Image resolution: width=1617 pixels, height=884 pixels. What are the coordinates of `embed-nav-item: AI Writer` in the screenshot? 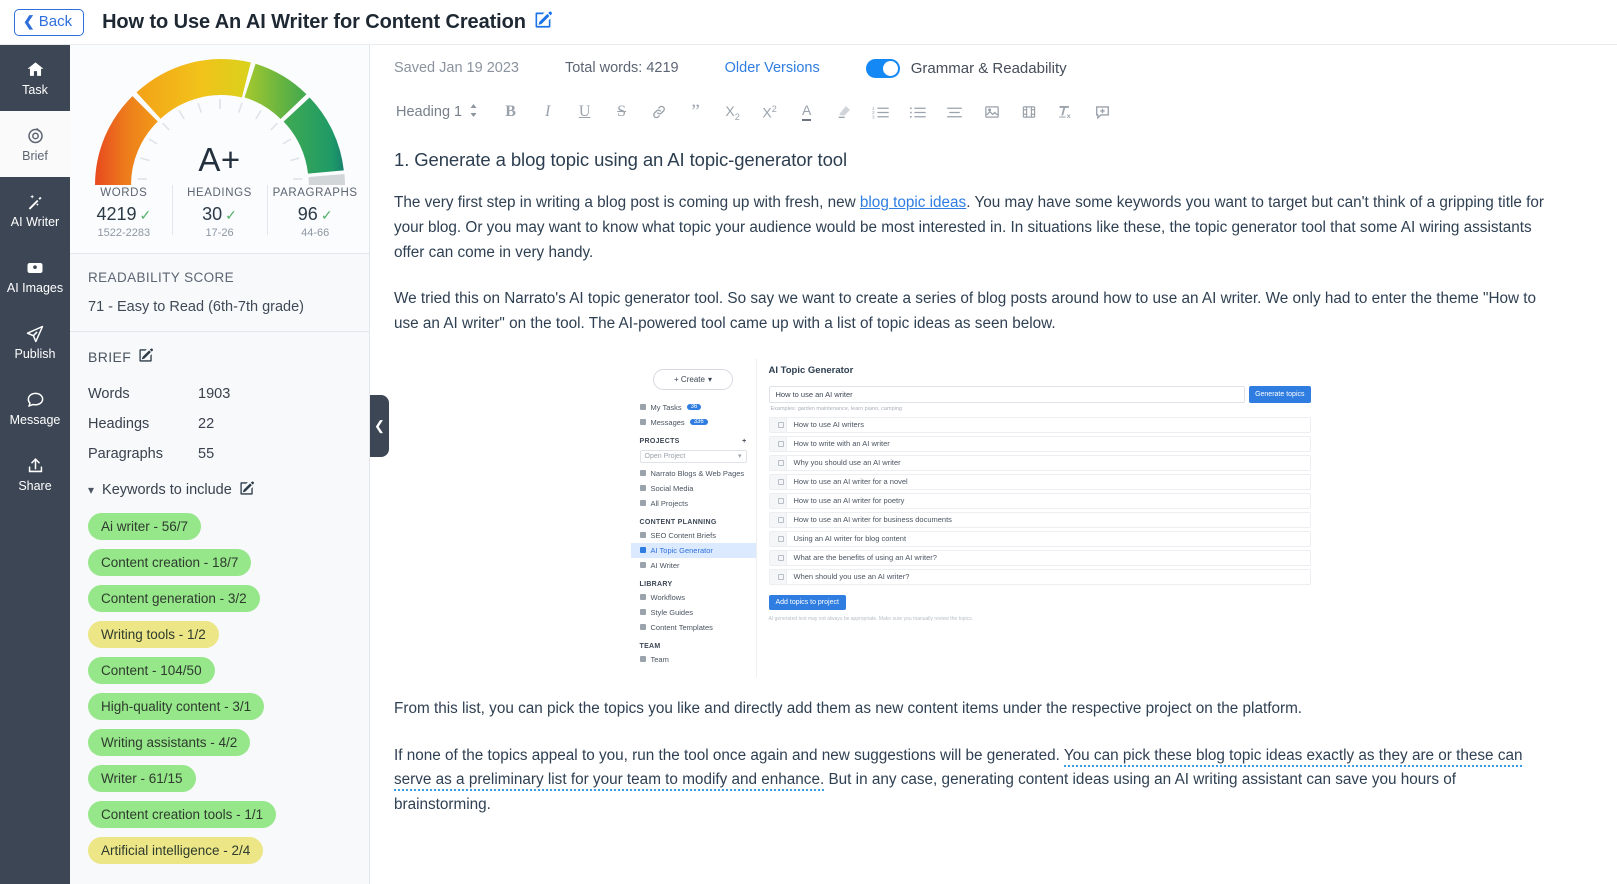 It's located at (693, 565).